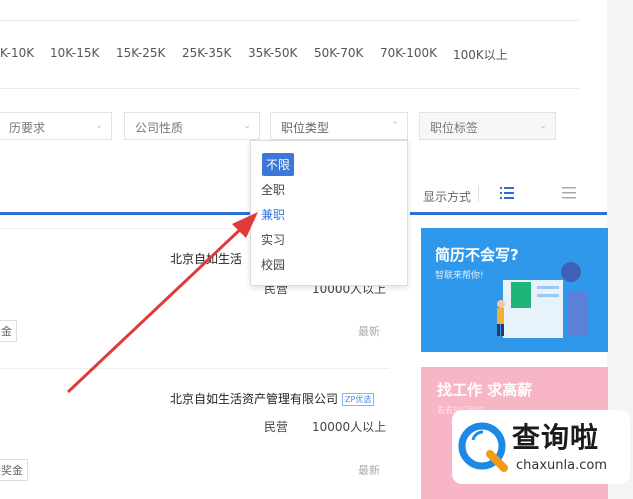 This screenshot has height=499, width=633. Describe the element at coordinates (338, 53) in the screenshot. I see `salary-option: 50K-70K` at that location.